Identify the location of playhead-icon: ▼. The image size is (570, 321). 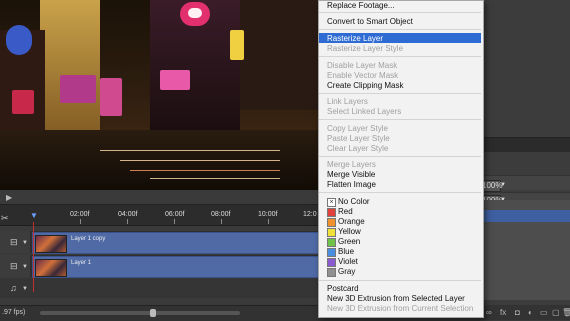
(34, 215).